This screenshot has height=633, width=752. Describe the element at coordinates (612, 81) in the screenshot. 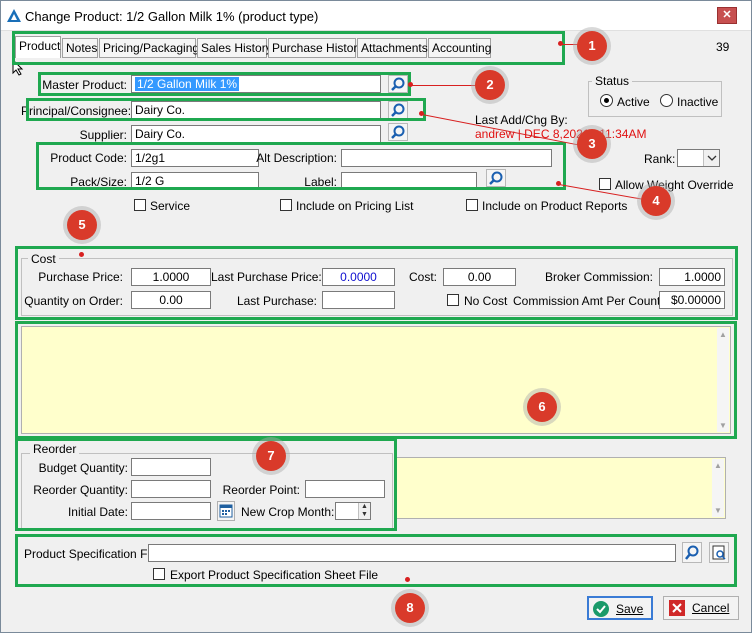

I see `status-title: Status` at that location.